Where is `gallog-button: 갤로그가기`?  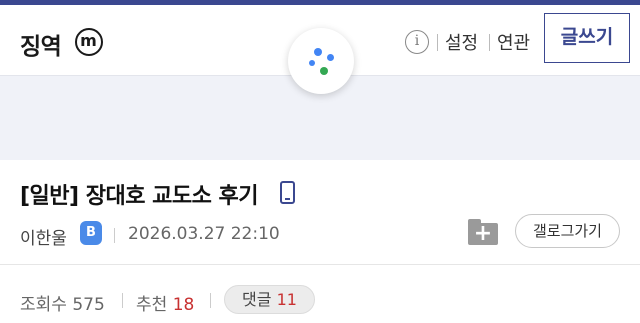 gallog-button: 갤로그가기 is located at coordinates (567, 231).